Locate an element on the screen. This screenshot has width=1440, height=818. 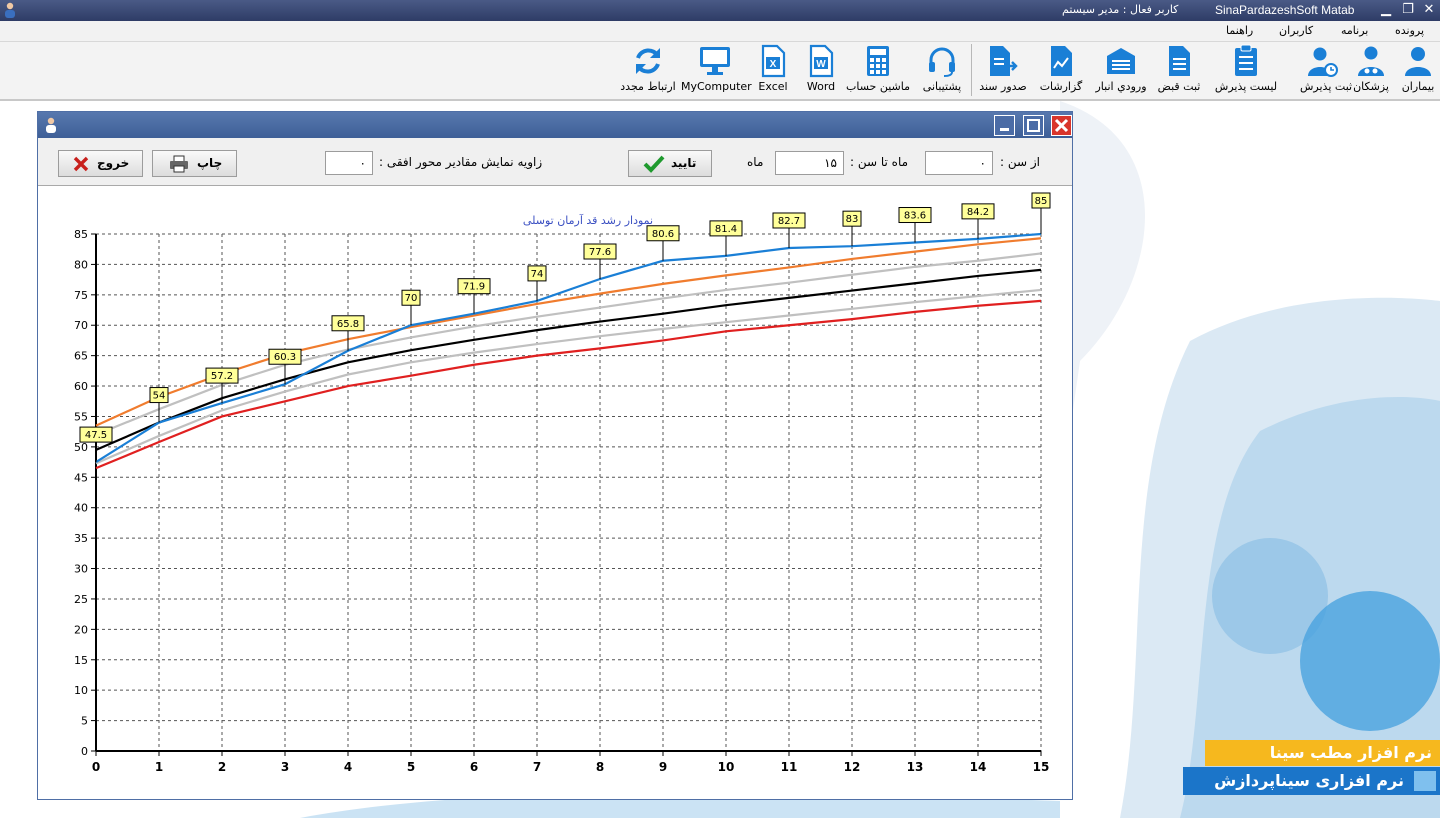
word-file-icon: W is located at coordinates (821, 61).